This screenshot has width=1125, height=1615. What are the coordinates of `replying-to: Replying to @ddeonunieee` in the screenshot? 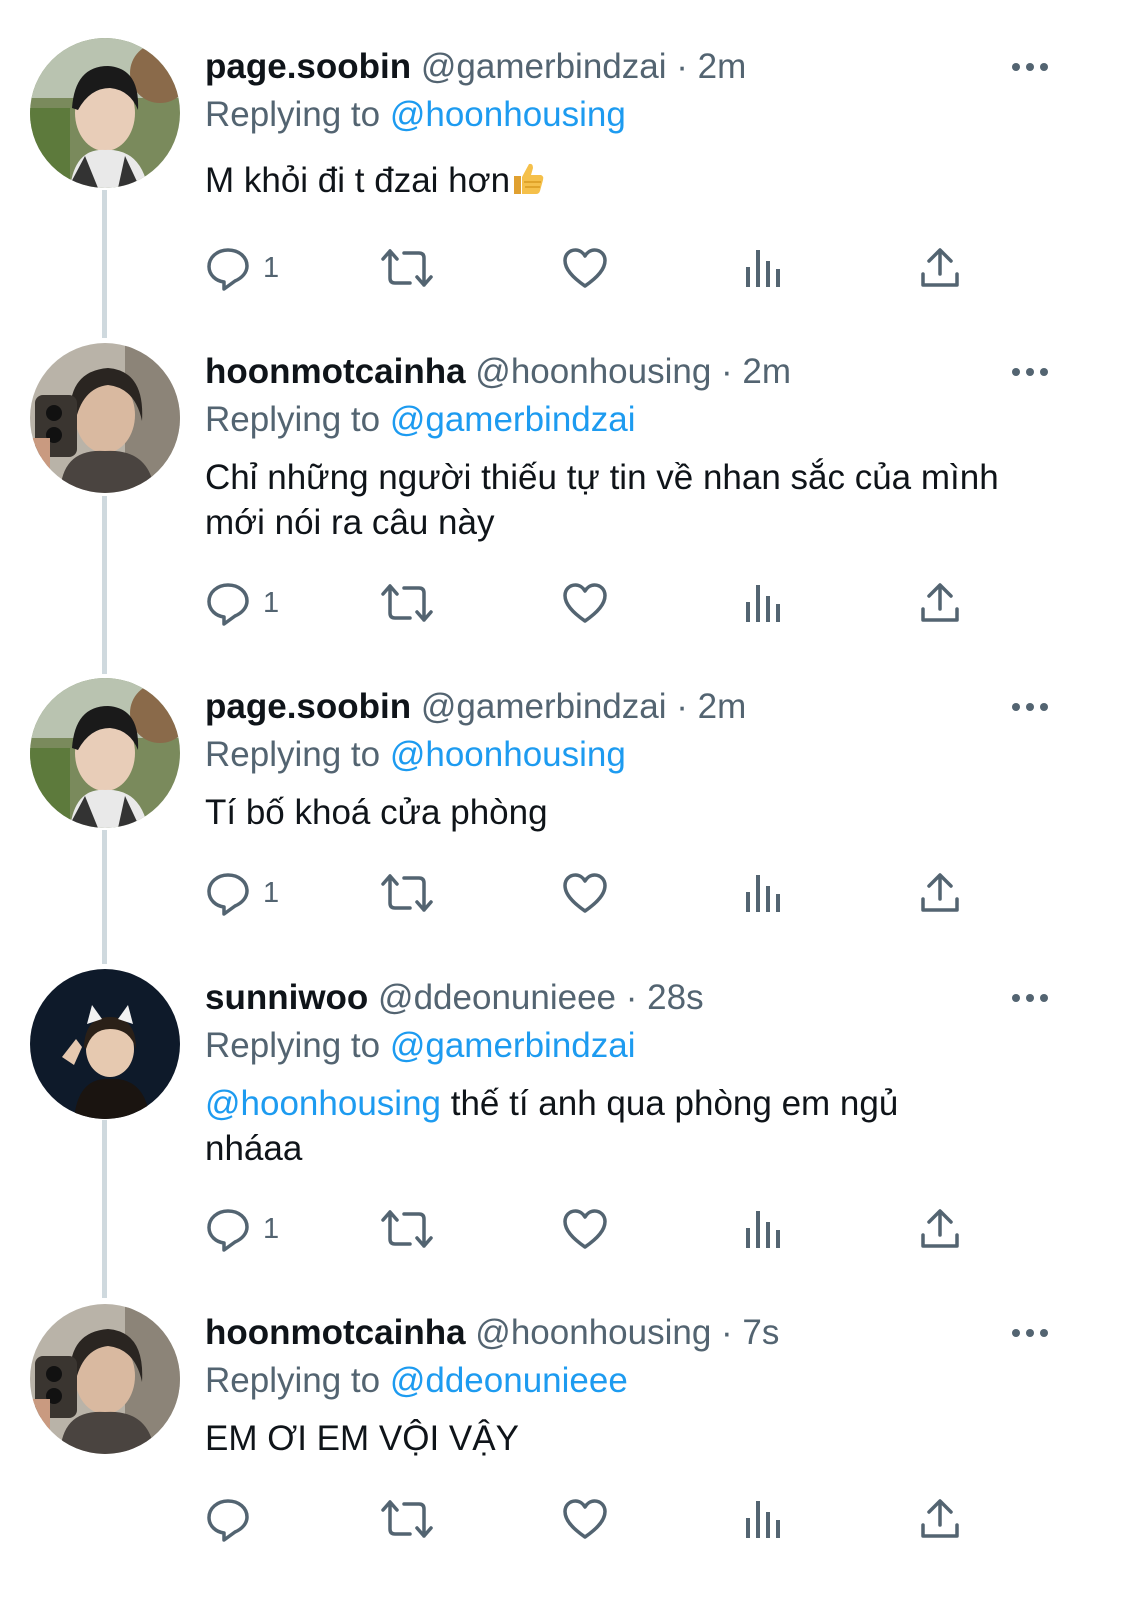 It's located at (416, 1381).